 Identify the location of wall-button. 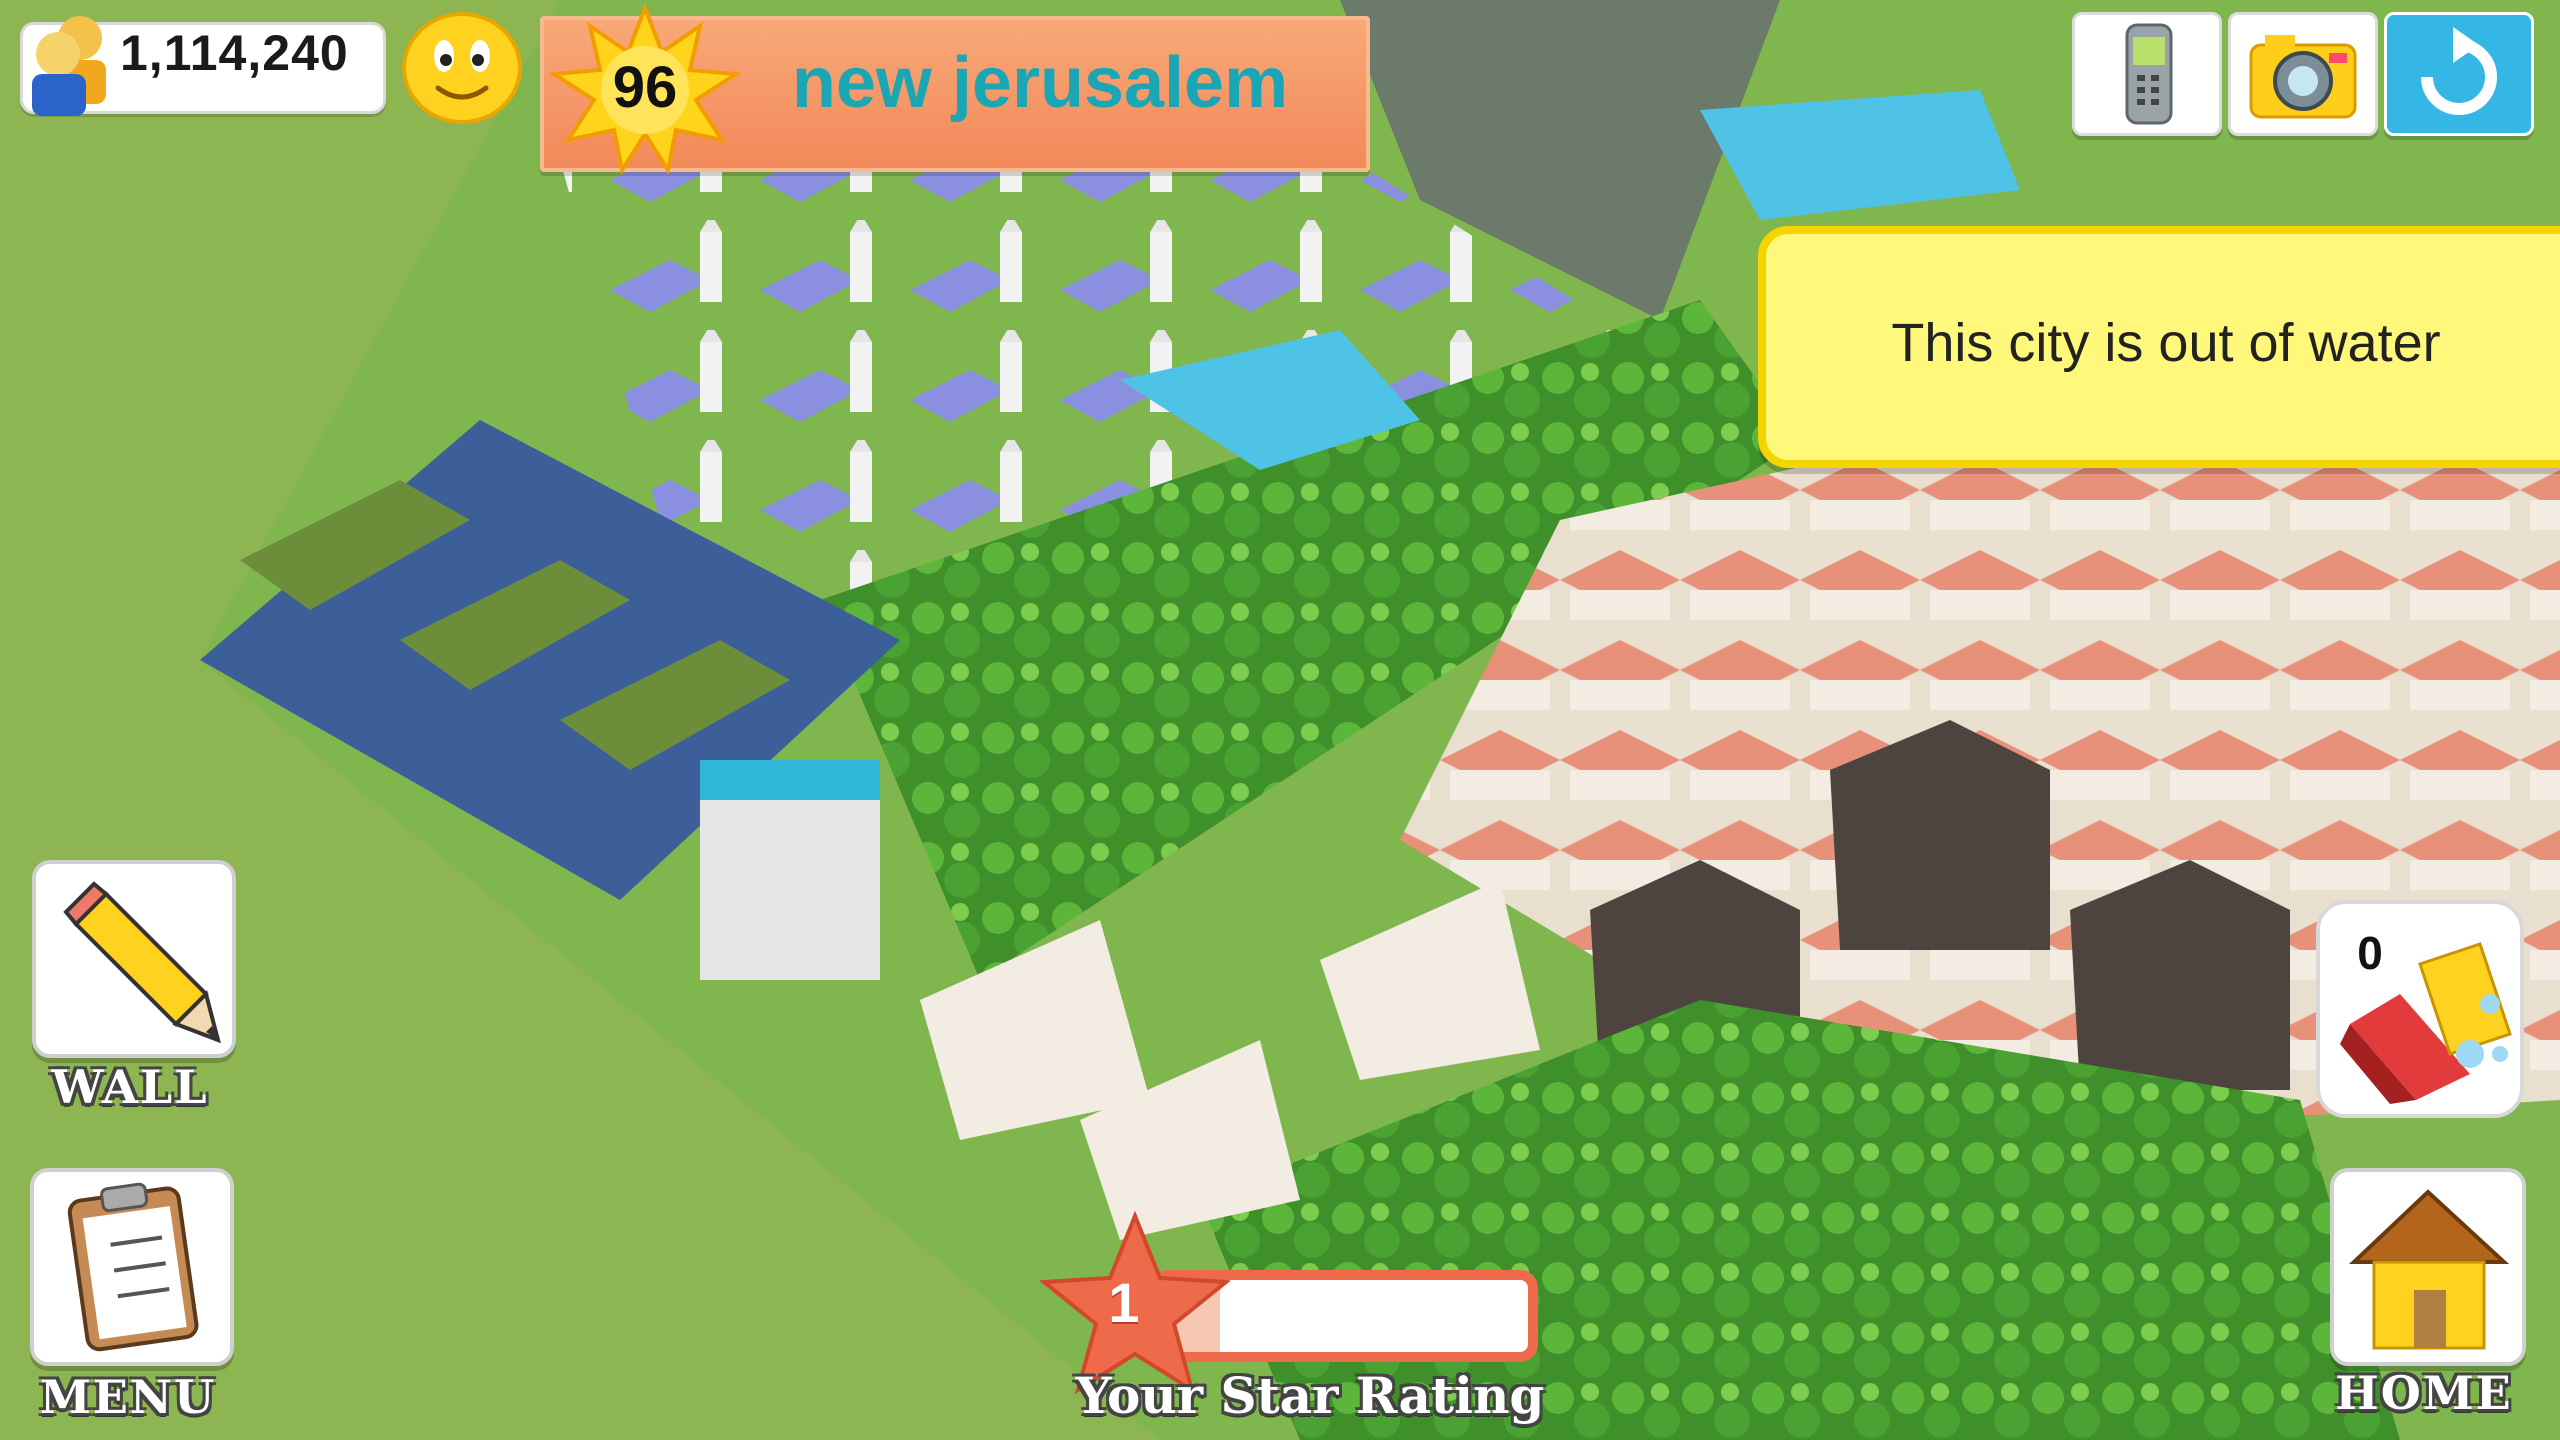
(134, 959).